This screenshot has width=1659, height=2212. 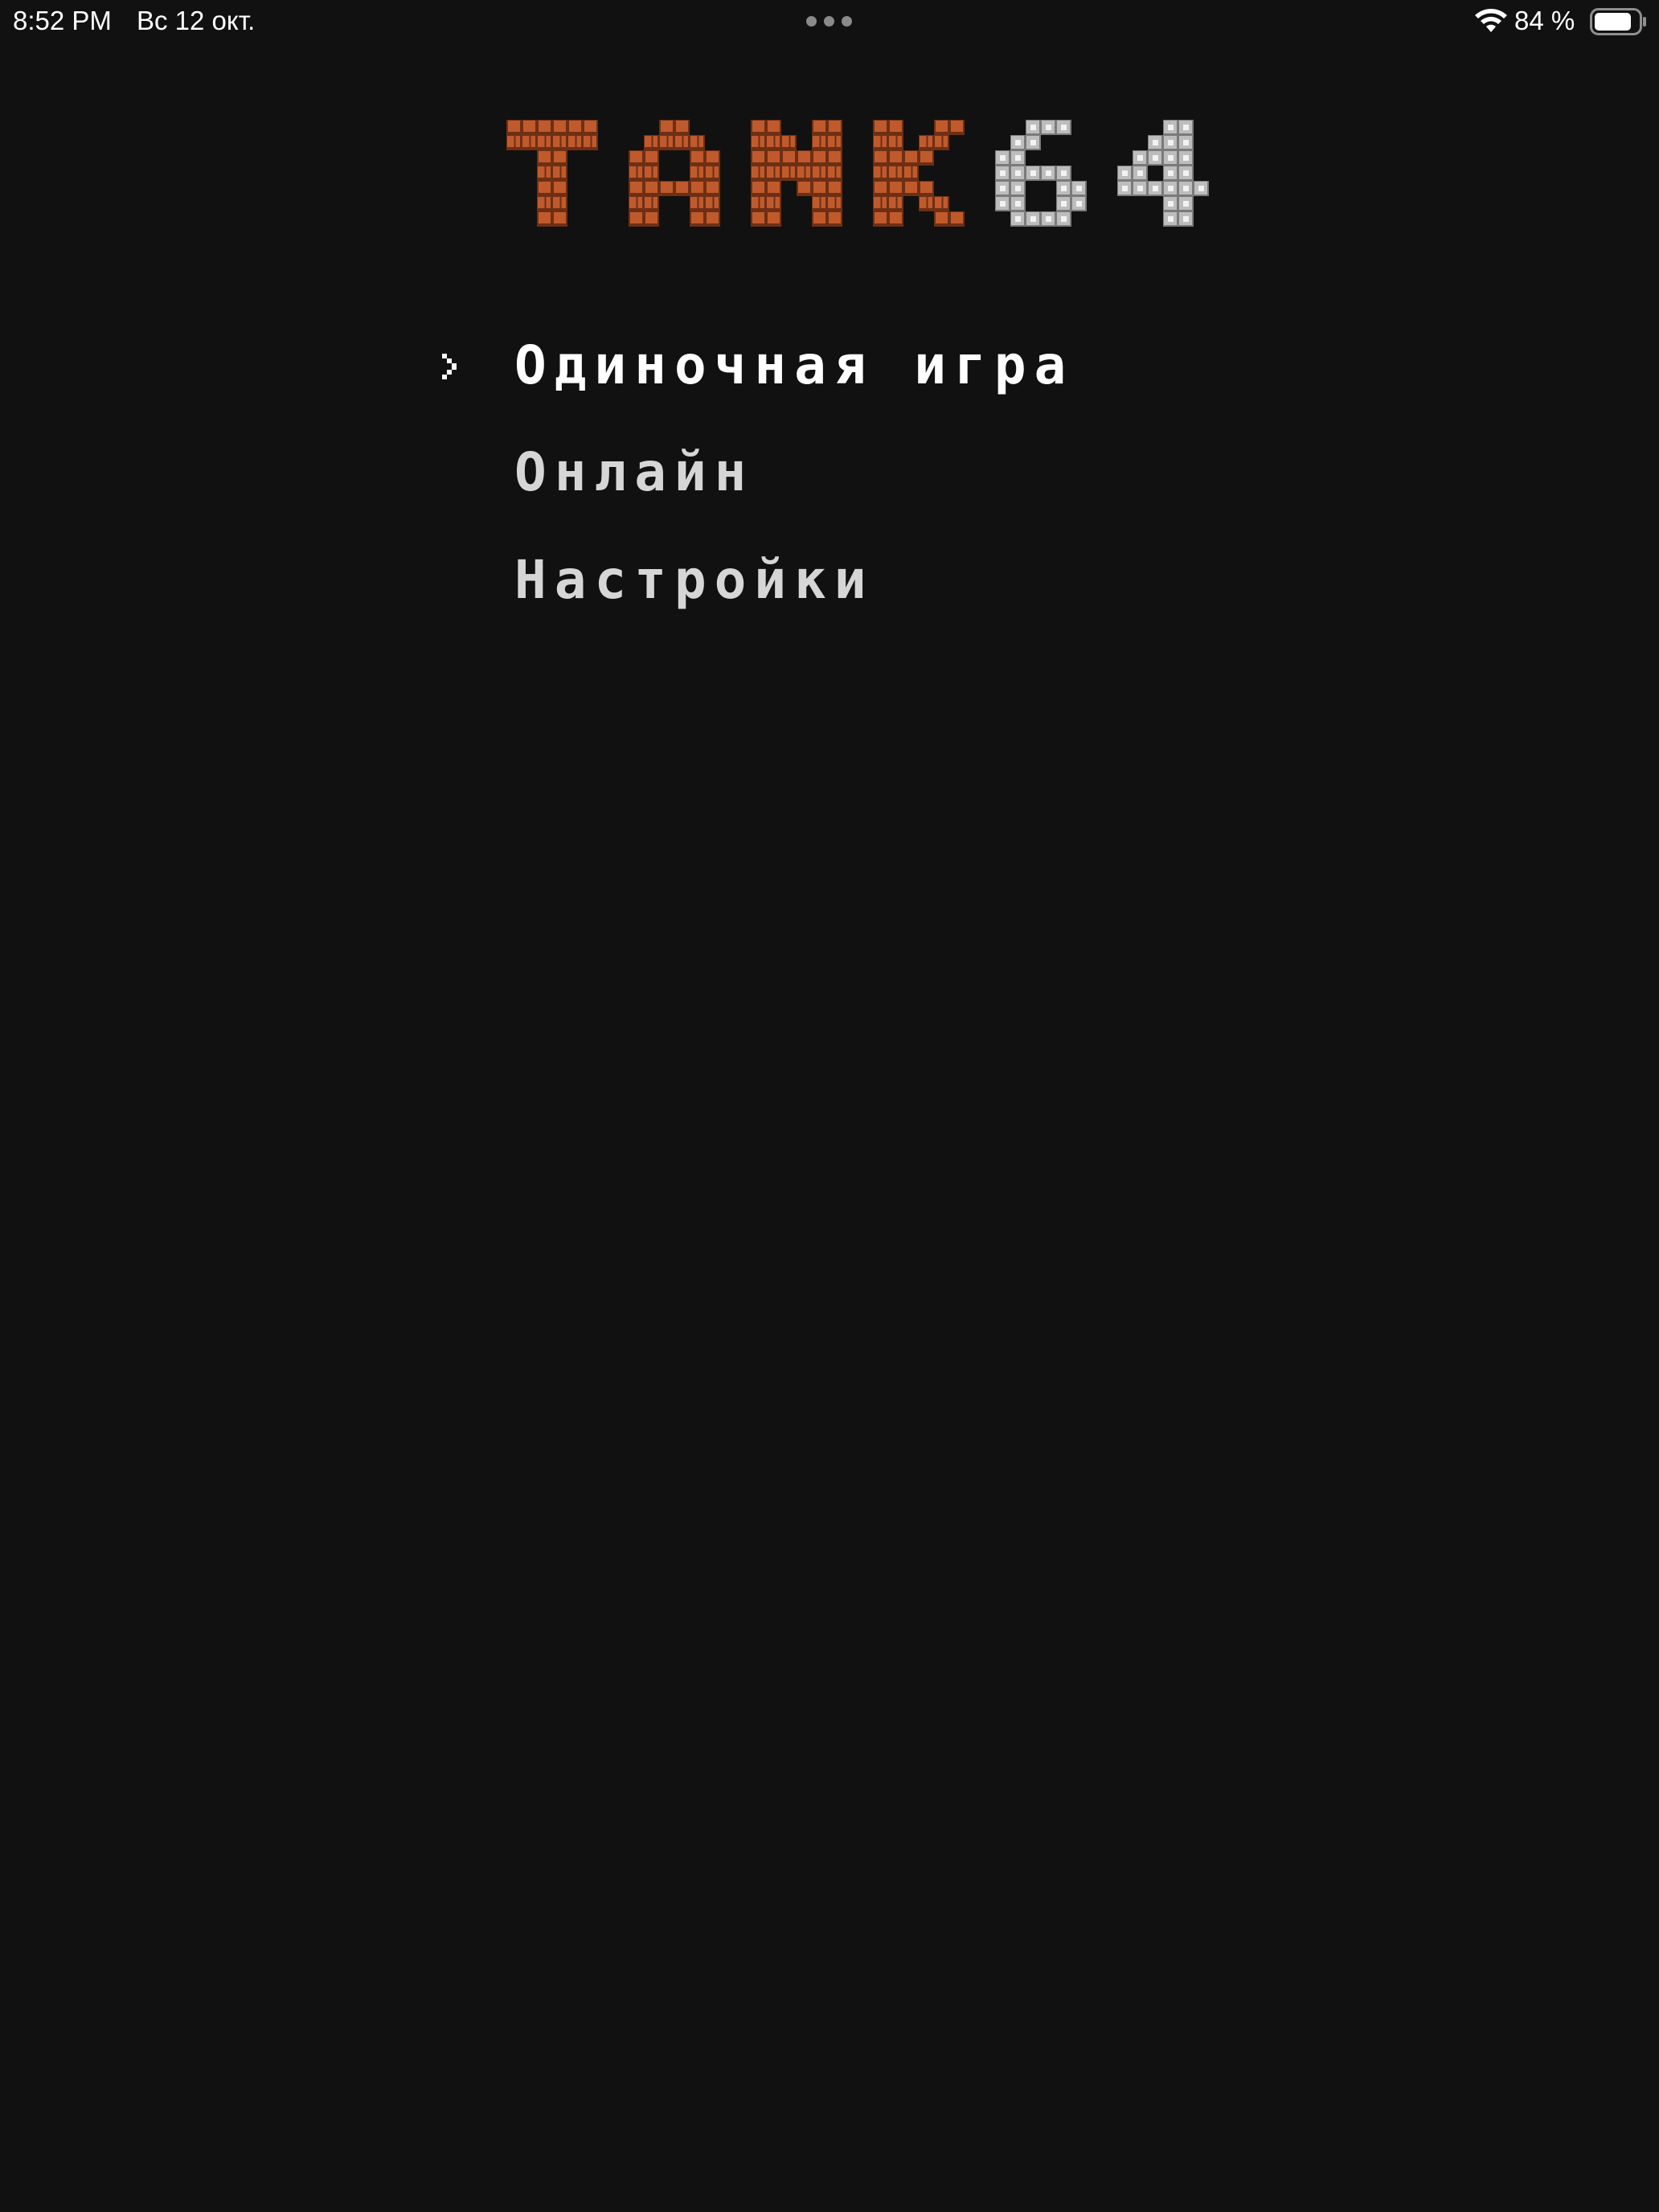 What do you see at coordinates (1618, 21) in the screenshot?
I see `battery-icon` at bounding box center [1618, 21].